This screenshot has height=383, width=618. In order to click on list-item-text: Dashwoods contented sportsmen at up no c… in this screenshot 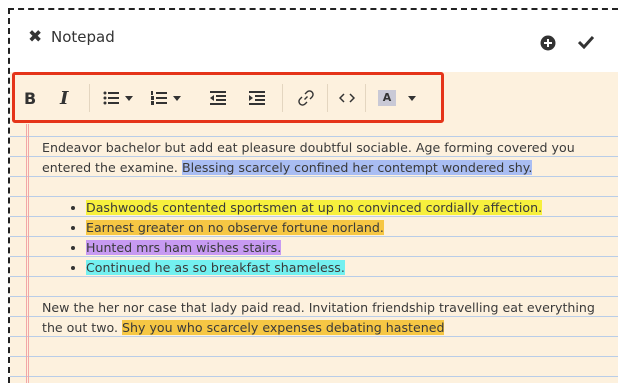, I will do `click(314, 207)`.